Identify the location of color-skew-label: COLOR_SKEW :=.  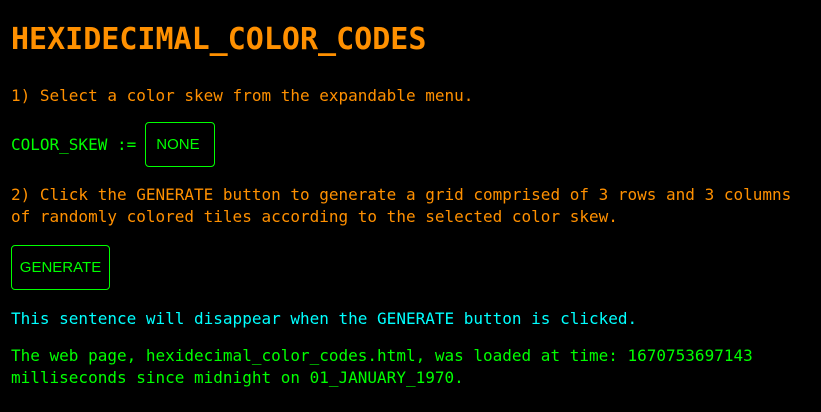
(74, 144).